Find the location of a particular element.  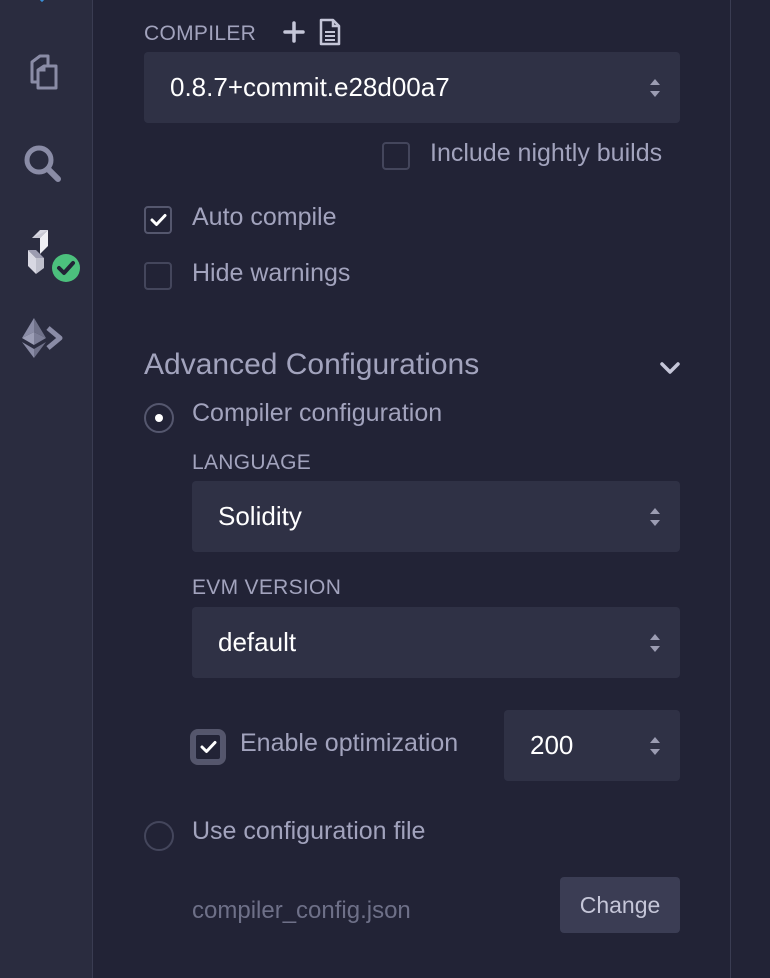

chevron-up-icon is located at coordinates (42, 3).